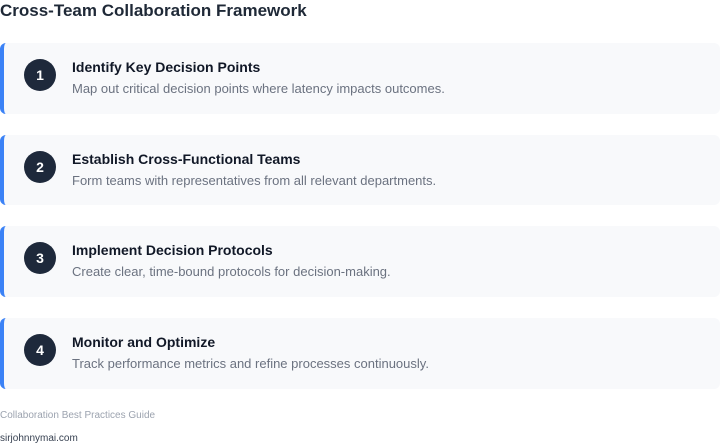 The image size is (720, 445). Describe the element at coordinates (186, 159) in the screenshot. I see `step-title: Establish Cross-Functional Teams` at that location.